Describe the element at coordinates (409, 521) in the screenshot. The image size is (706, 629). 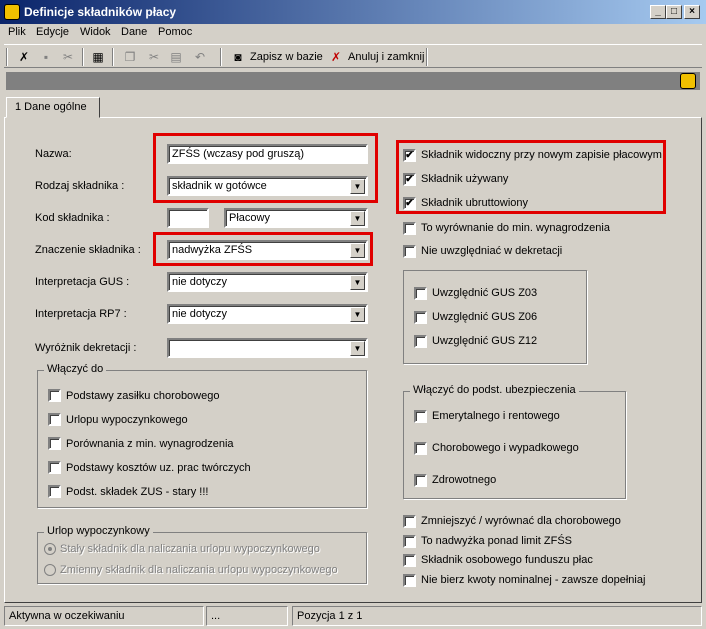
I see `chk-zmniejszyc` at that location.